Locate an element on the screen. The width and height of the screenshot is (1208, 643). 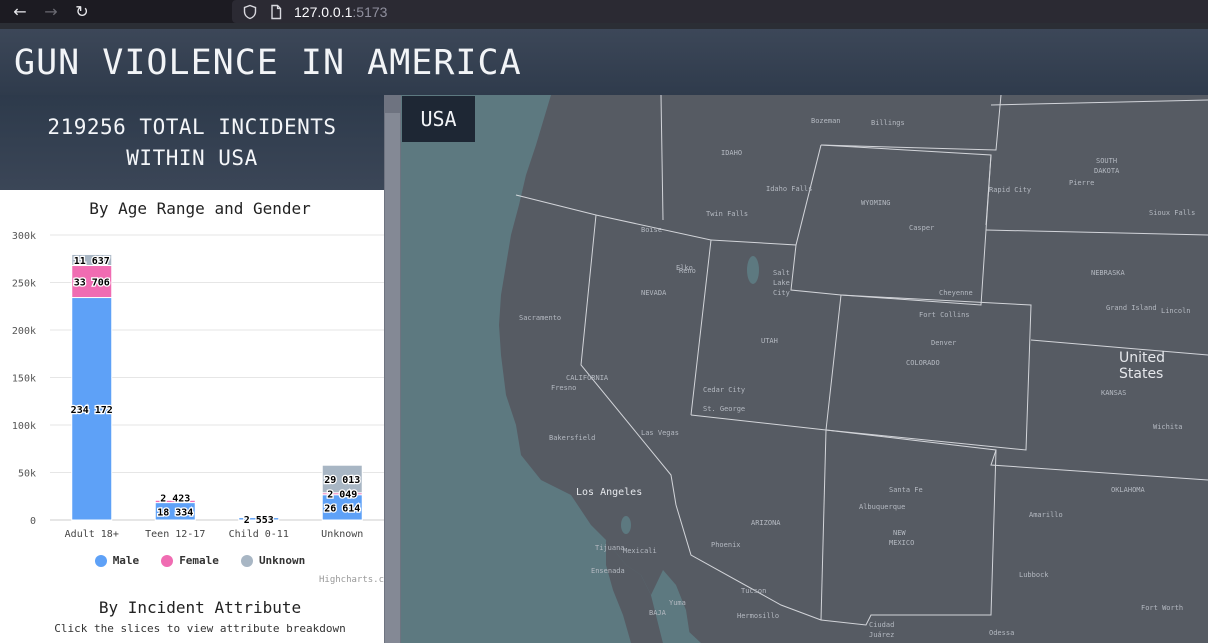
map-label: SOUTH is located at coordinates (1106, 161).